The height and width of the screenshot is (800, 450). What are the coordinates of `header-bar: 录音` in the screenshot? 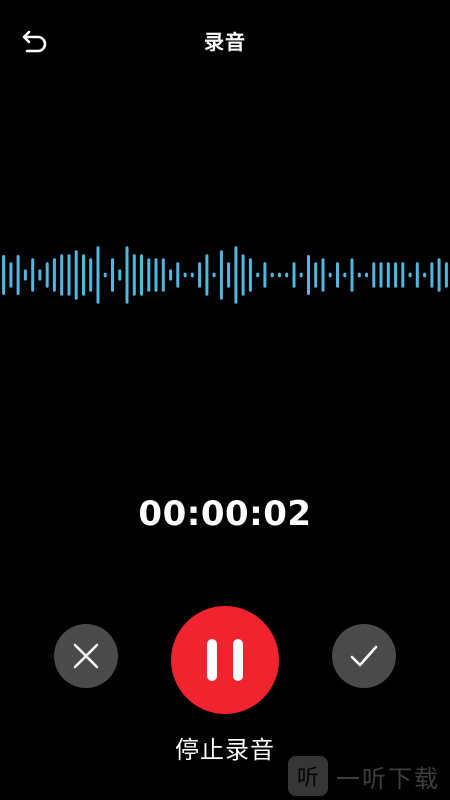 It's located at (225, 40).